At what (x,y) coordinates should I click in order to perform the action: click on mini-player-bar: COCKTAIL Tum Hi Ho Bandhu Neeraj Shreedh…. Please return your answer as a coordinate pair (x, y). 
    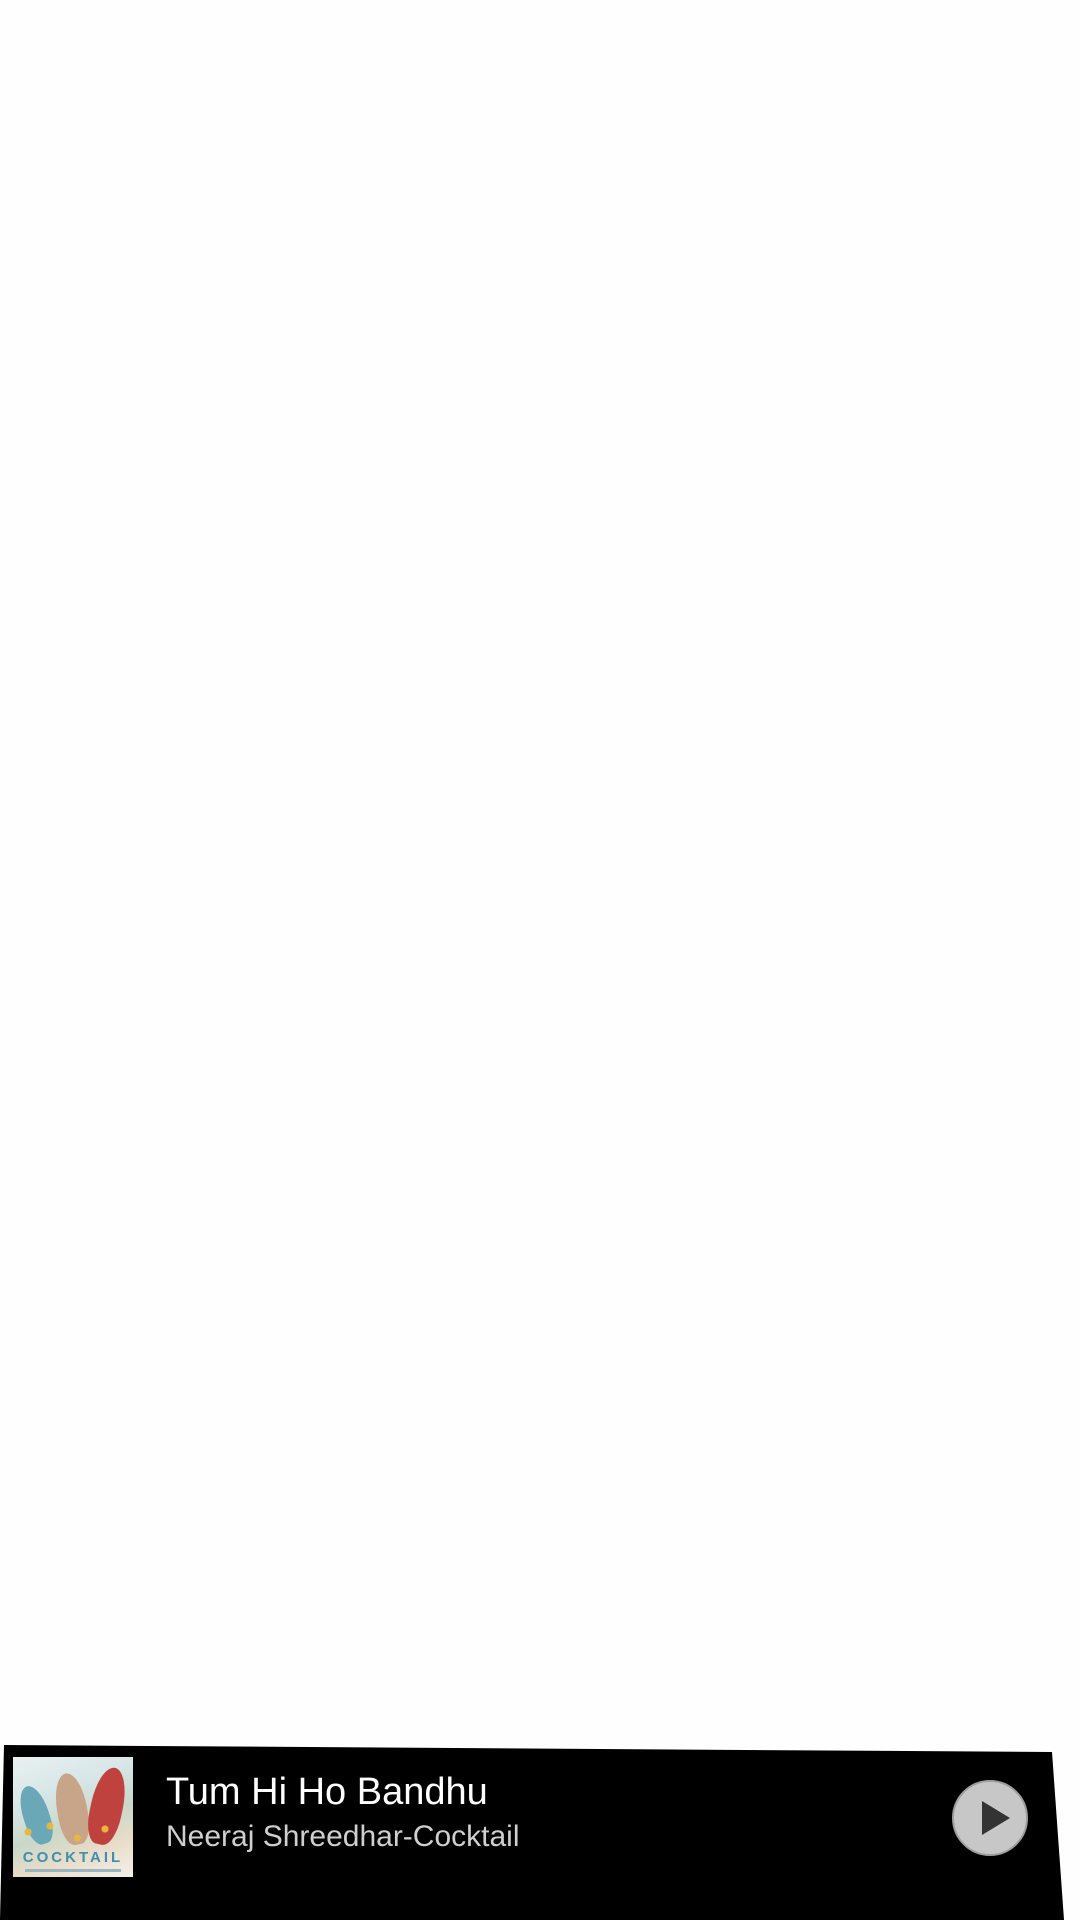
    Looking at the image, I should click on (532, 1832).